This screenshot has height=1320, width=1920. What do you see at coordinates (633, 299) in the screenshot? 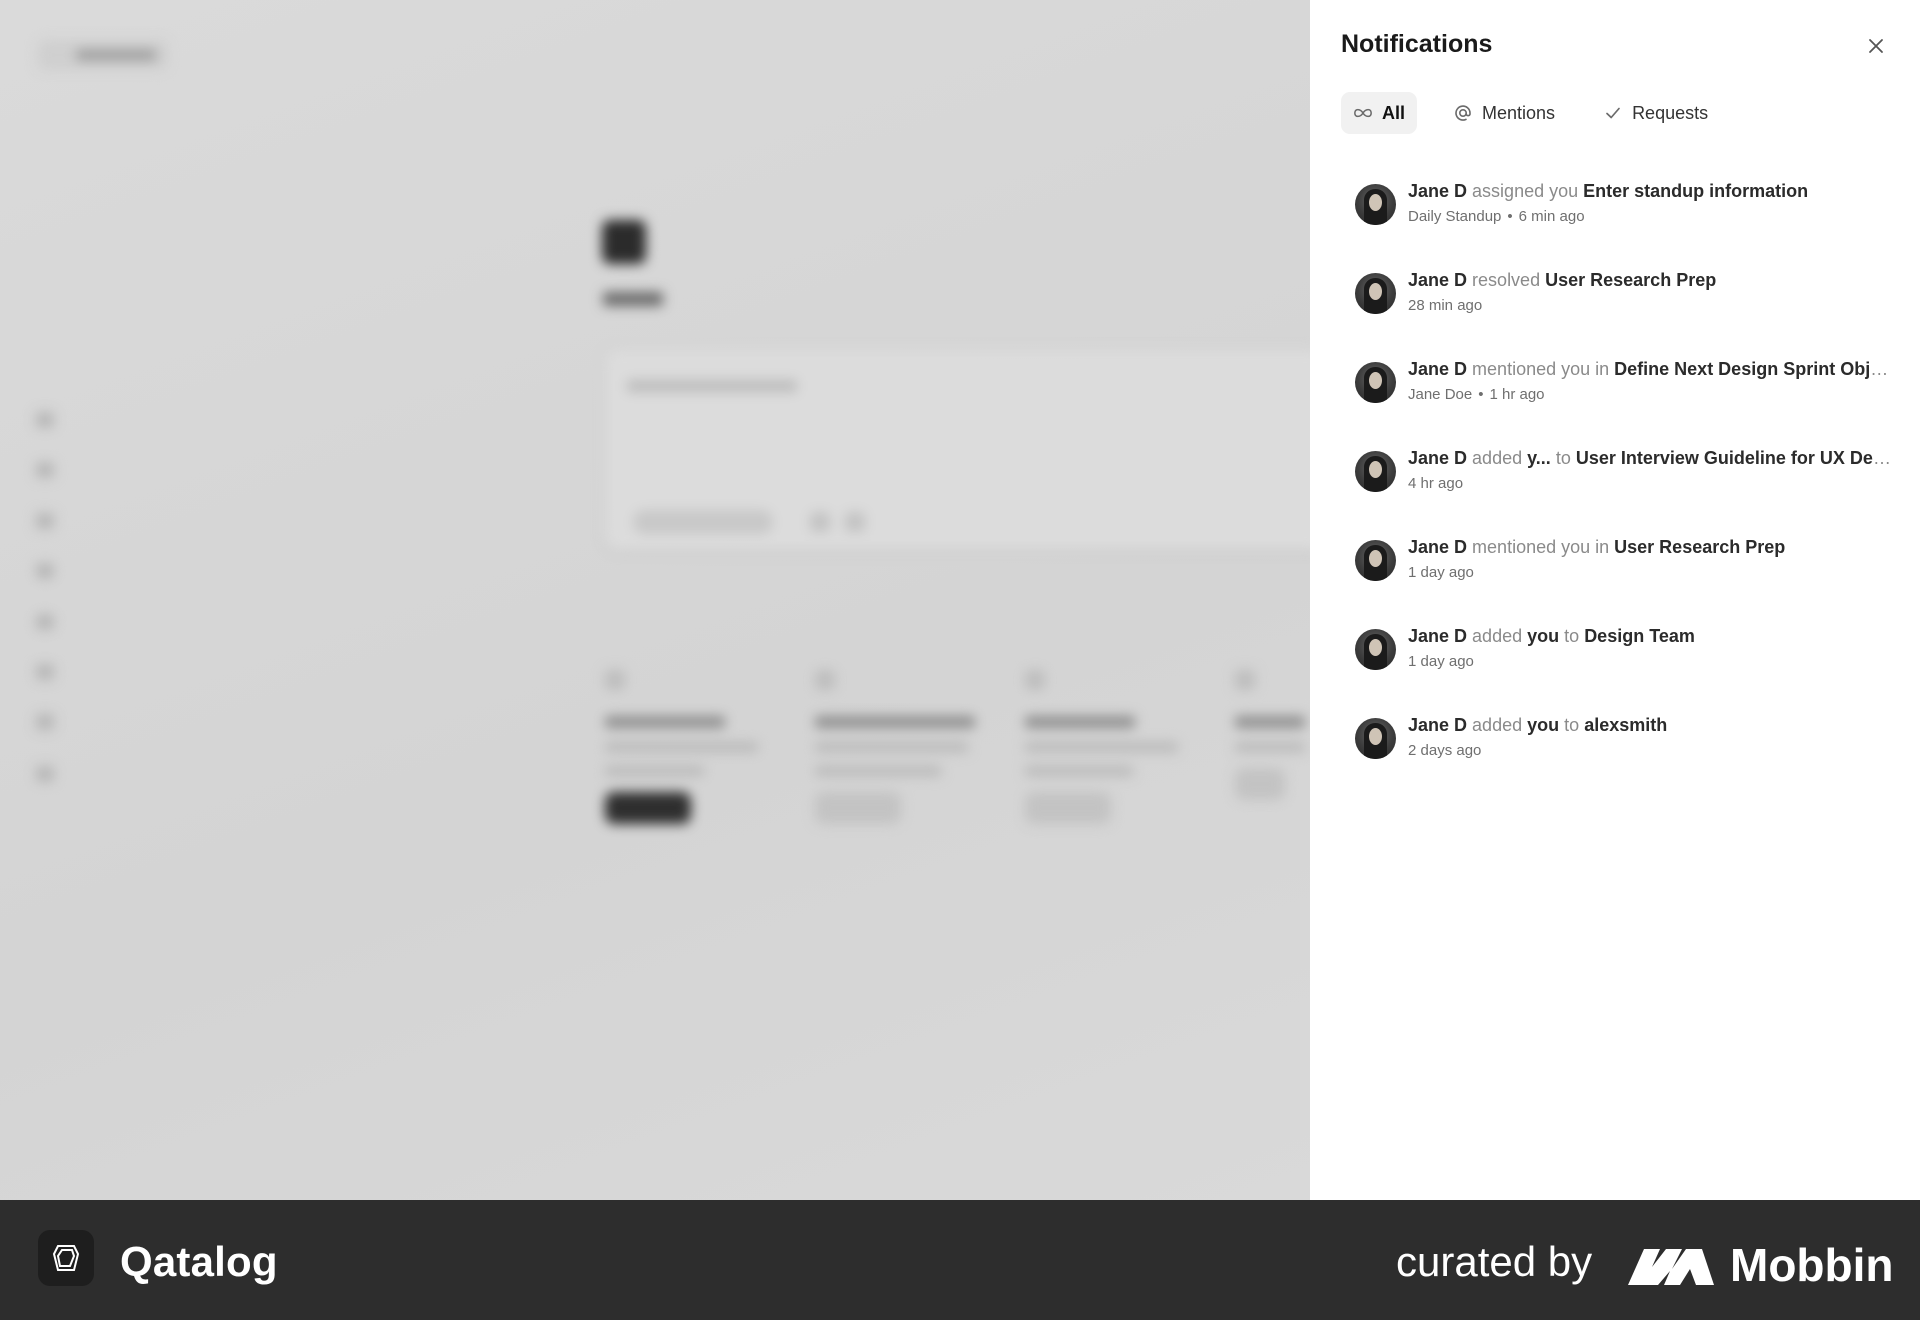
I see `greeting-text` at bounding box center [633, 299].